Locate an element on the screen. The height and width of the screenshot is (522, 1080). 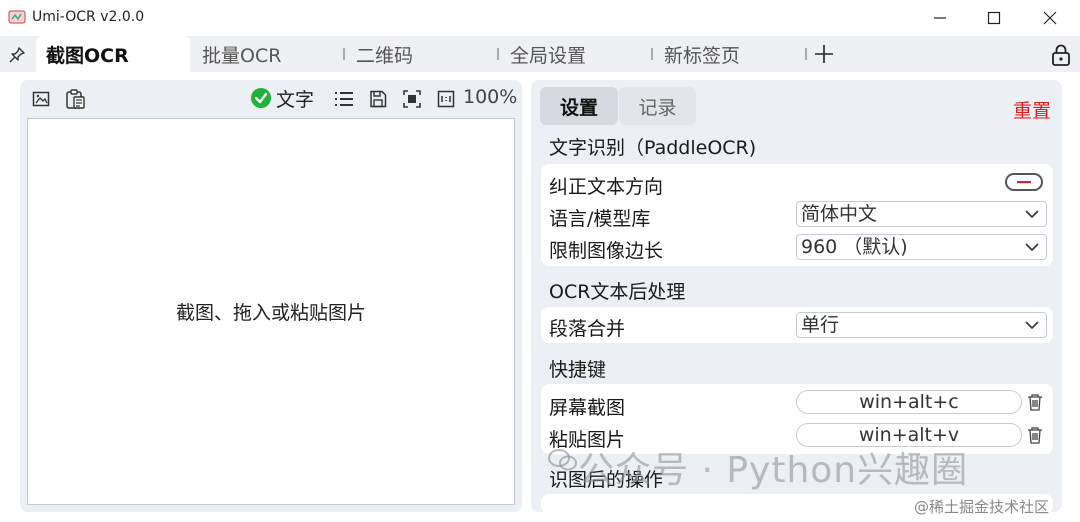
pin-button is located at coordinates (17, 55).